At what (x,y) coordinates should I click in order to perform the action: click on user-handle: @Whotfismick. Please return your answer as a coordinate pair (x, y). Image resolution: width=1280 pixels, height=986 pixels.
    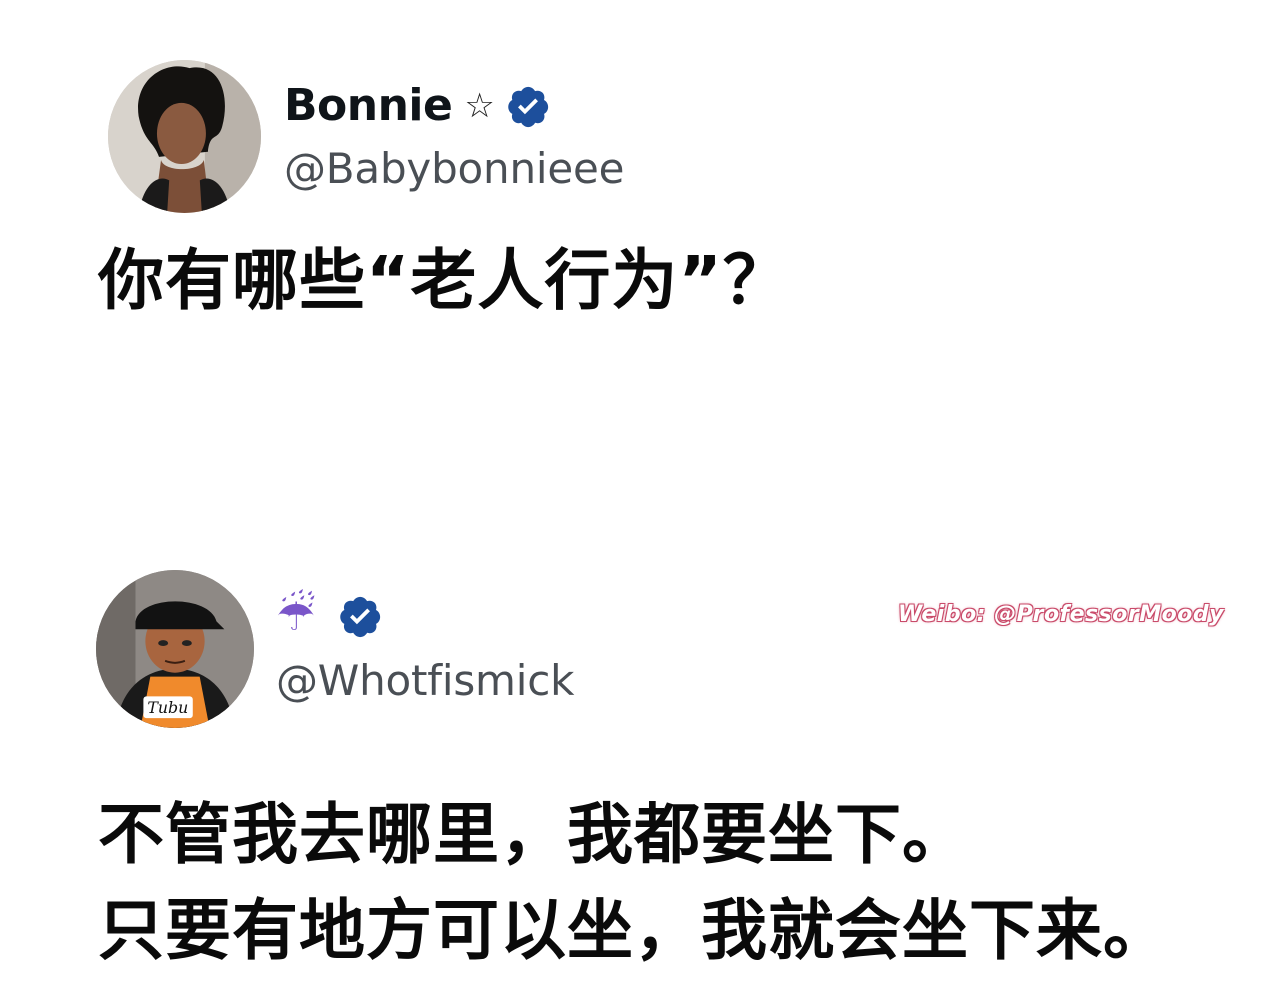
    Looking at the image, I should click on (425, 681).